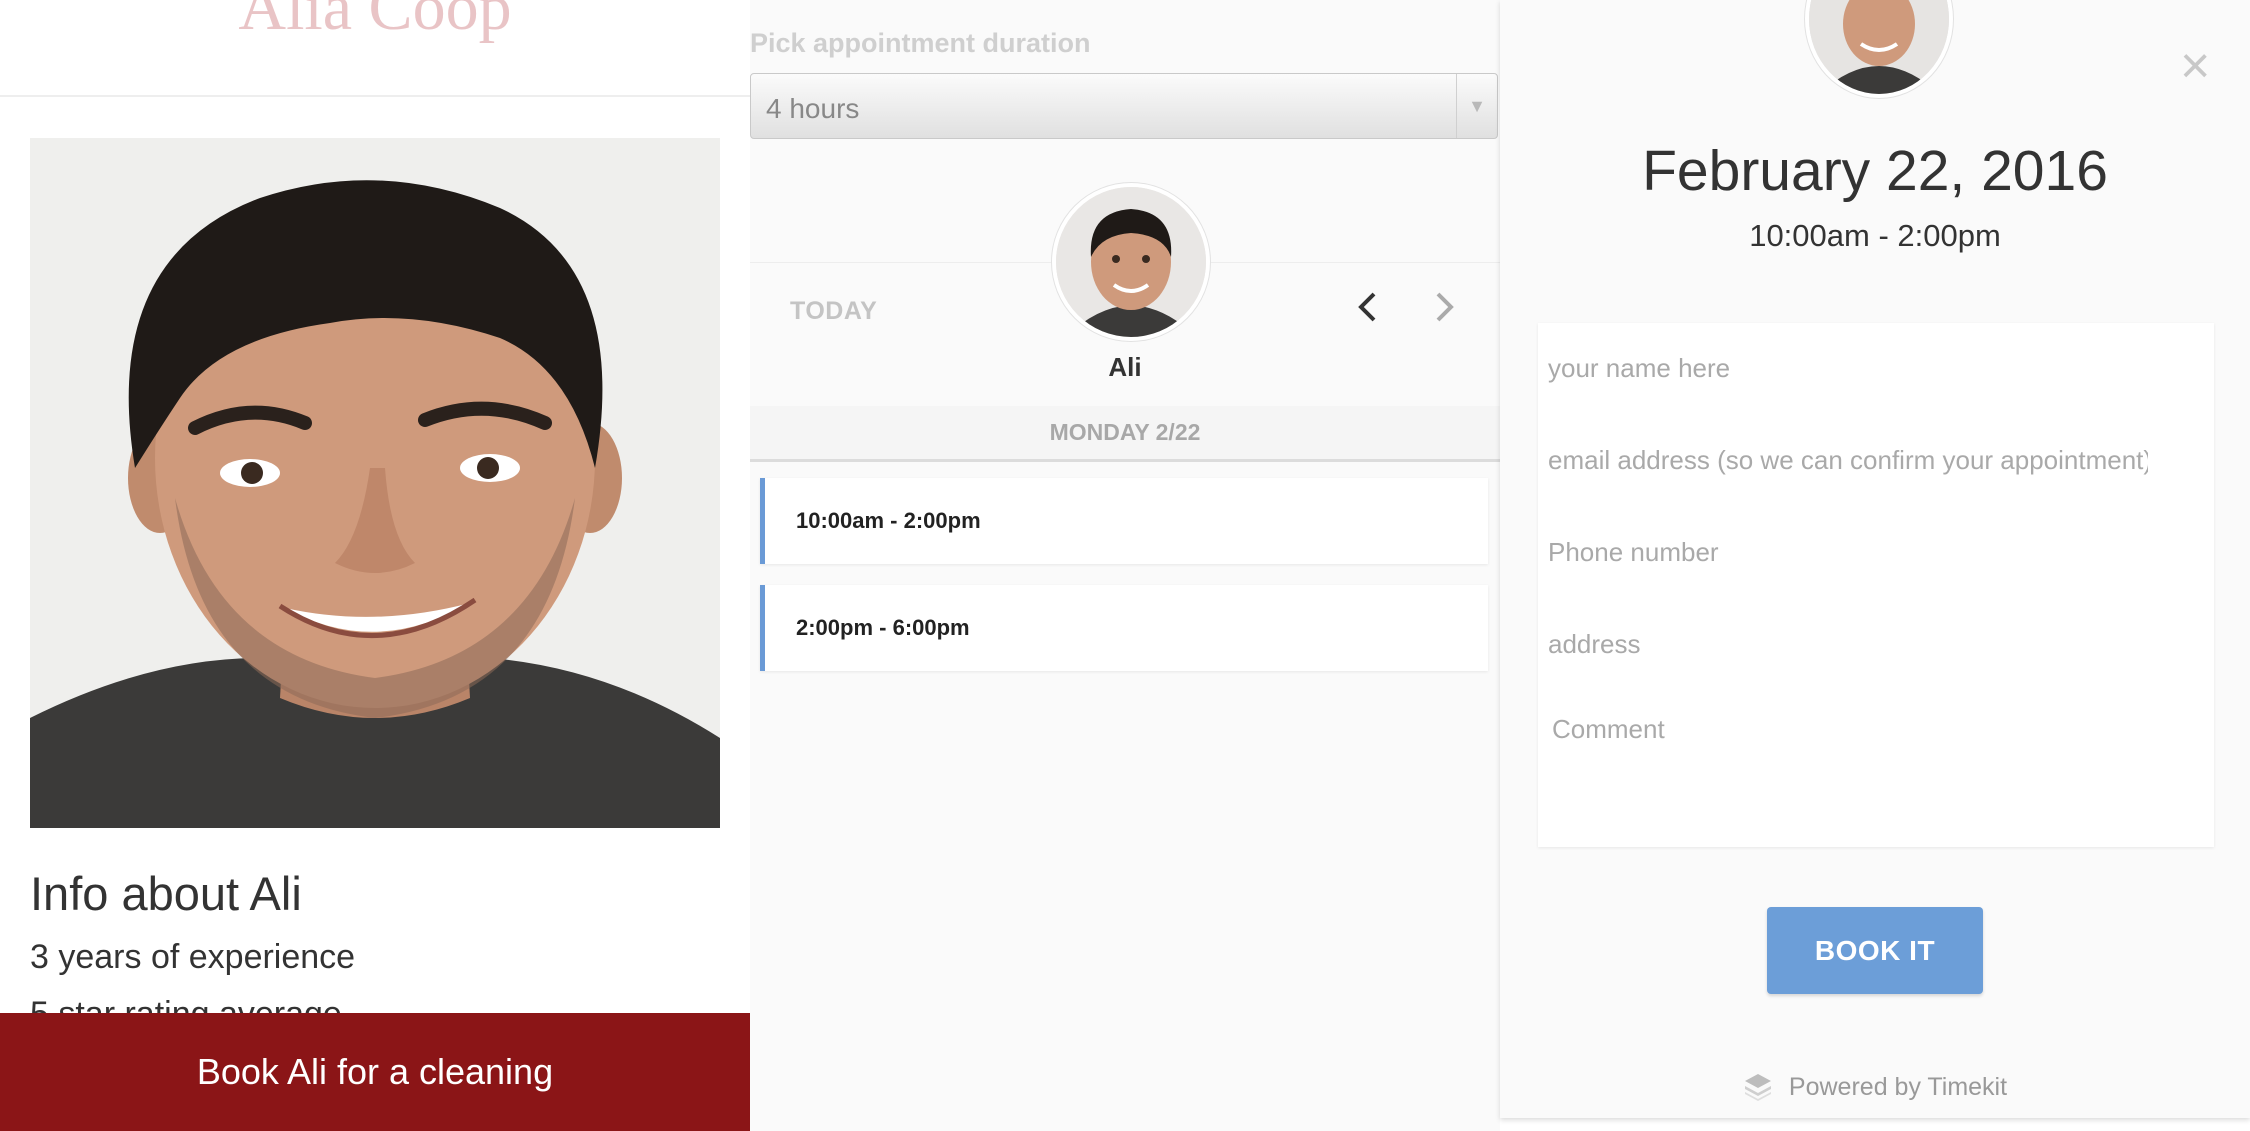 The image size is (2250, 1131). Describe the element at coordinates (1124, 628) in the screenshot. I see `time-slot: 2:00pm - 6:00pm` at that location.